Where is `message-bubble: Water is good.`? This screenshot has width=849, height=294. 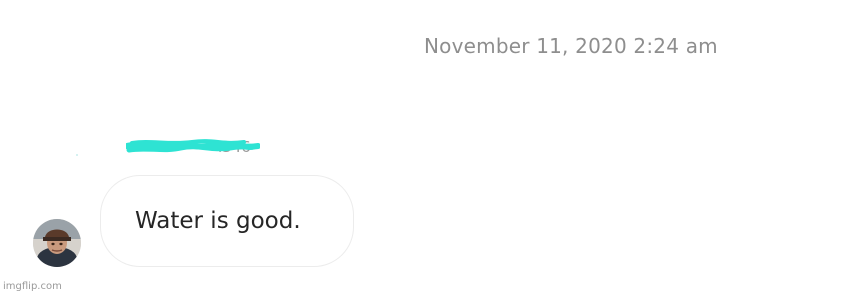 message-bubble: Water is good. is located at coordinates (227, 221).